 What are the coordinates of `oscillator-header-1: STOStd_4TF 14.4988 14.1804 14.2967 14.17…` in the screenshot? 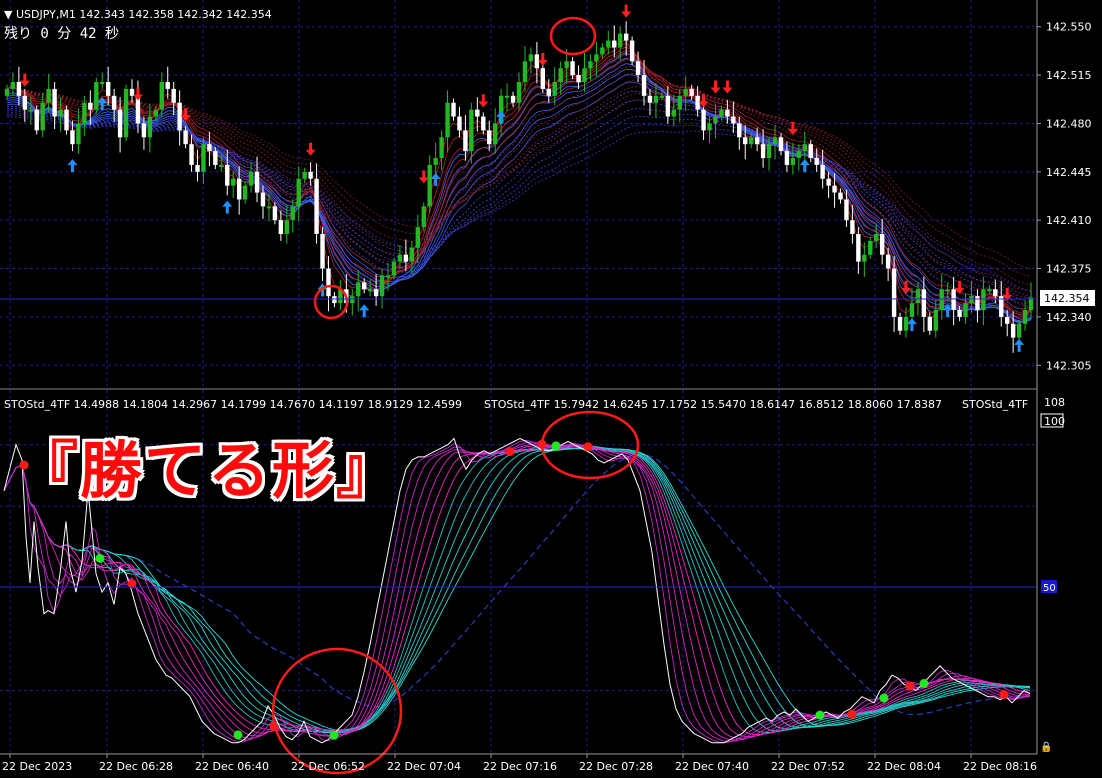 It's located at (233, 404).